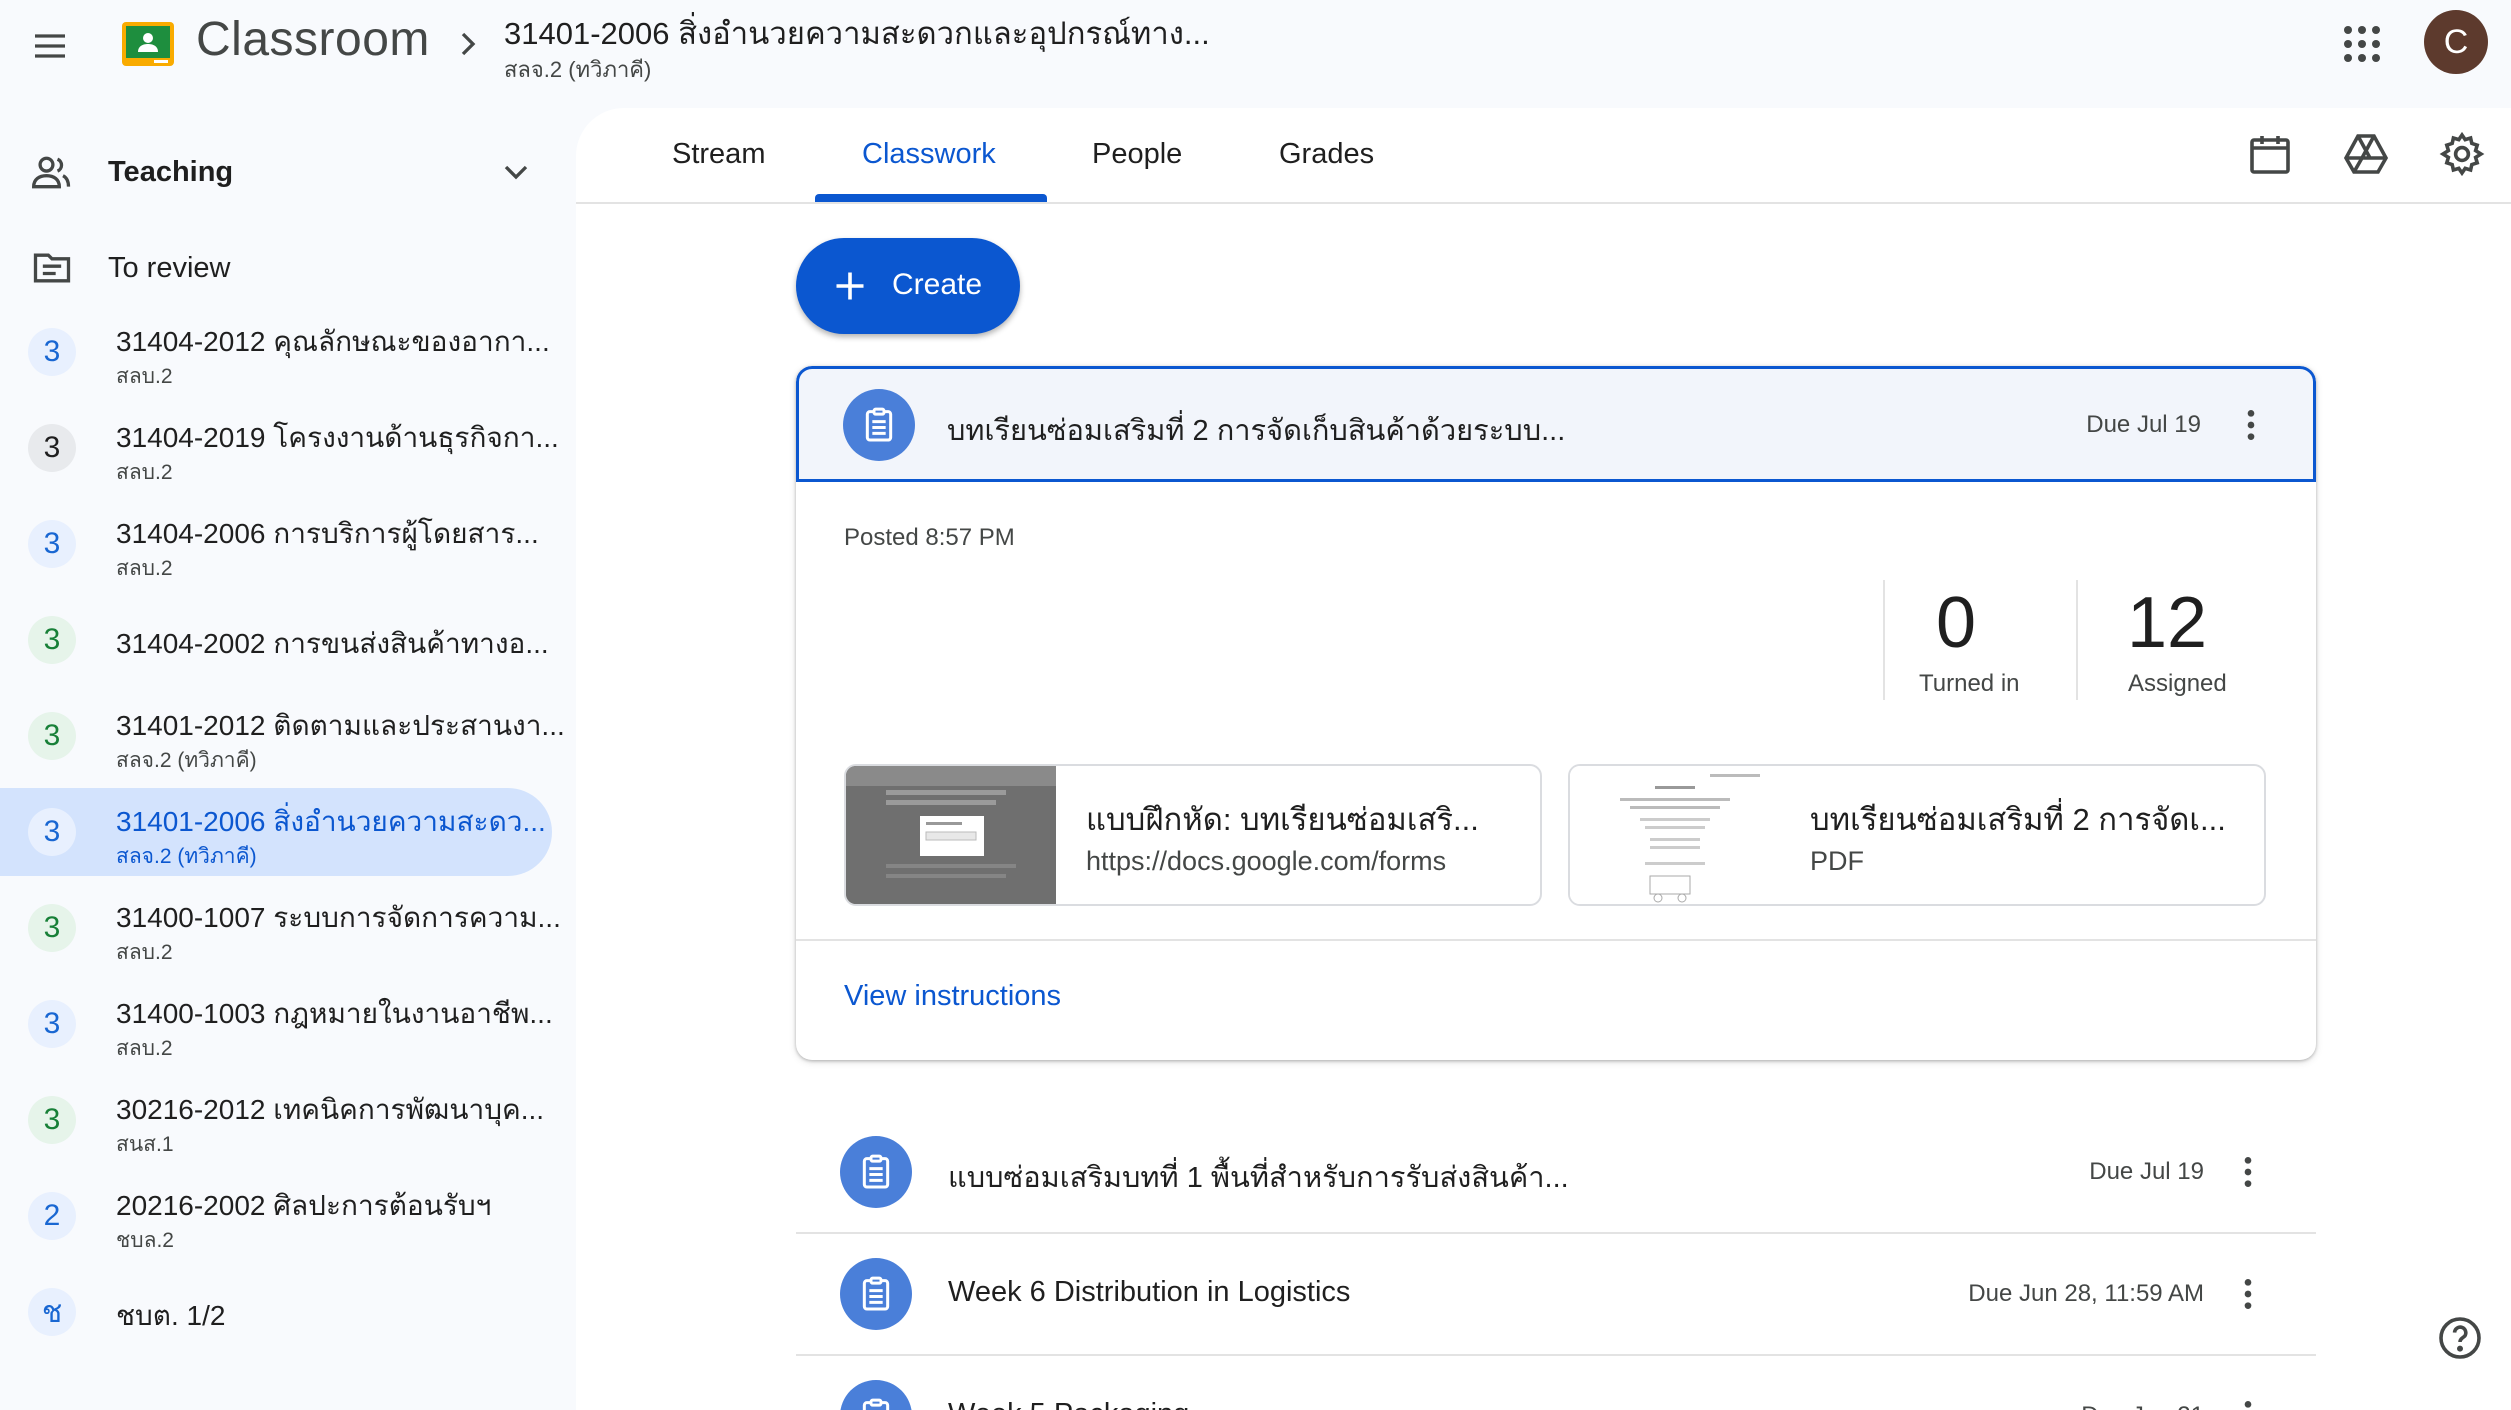 Image resolution: width=2511 pixels, height=1410 pixels. I want to click on google-apps-icon, so click(2362, 44).